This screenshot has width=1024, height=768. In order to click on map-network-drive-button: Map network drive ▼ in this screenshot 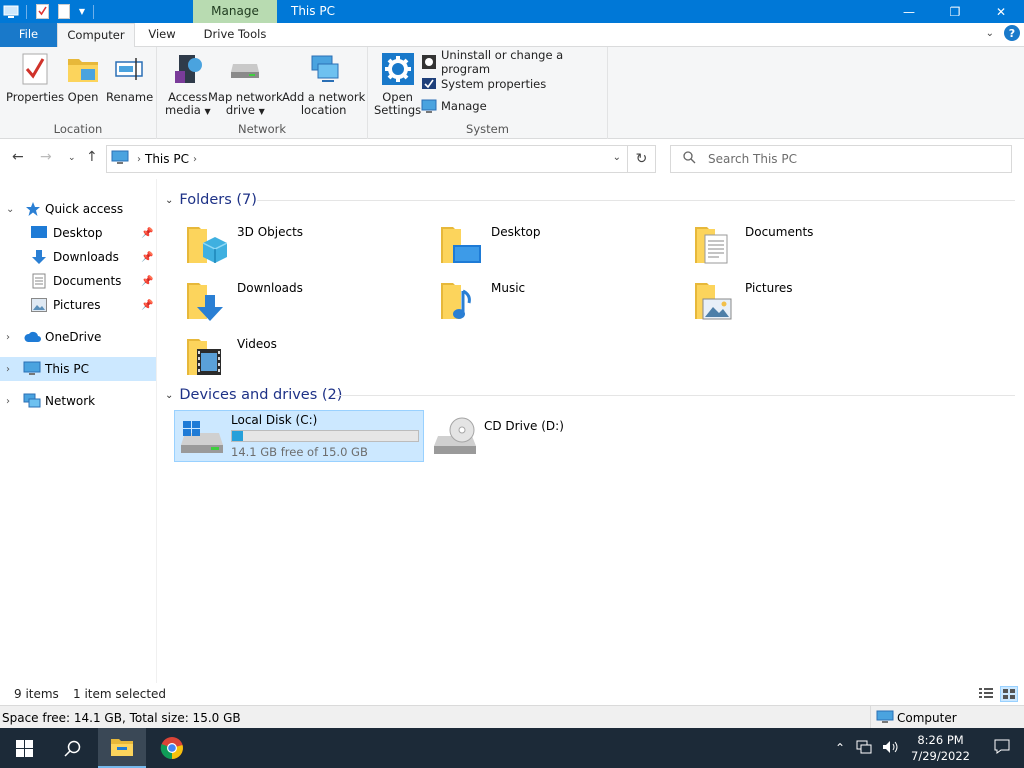, I will do `click(245, 84)`.